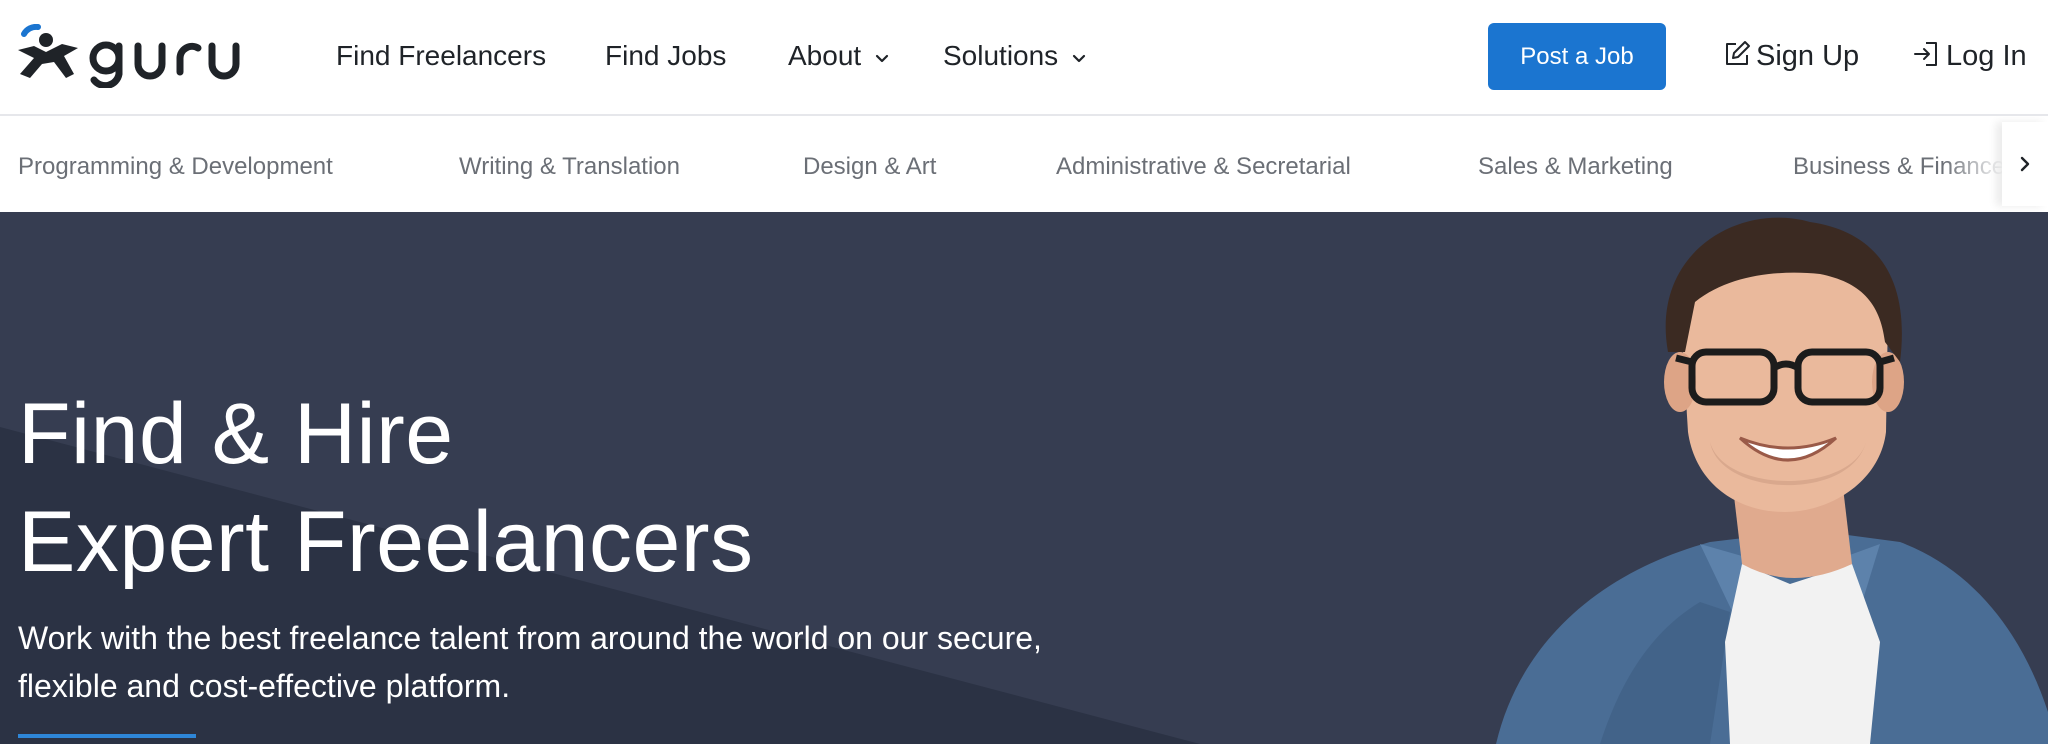 This screenshot has height=744, width=2048. I want to click on hero-title-line-1: Find & Hire, so click(236, 434).